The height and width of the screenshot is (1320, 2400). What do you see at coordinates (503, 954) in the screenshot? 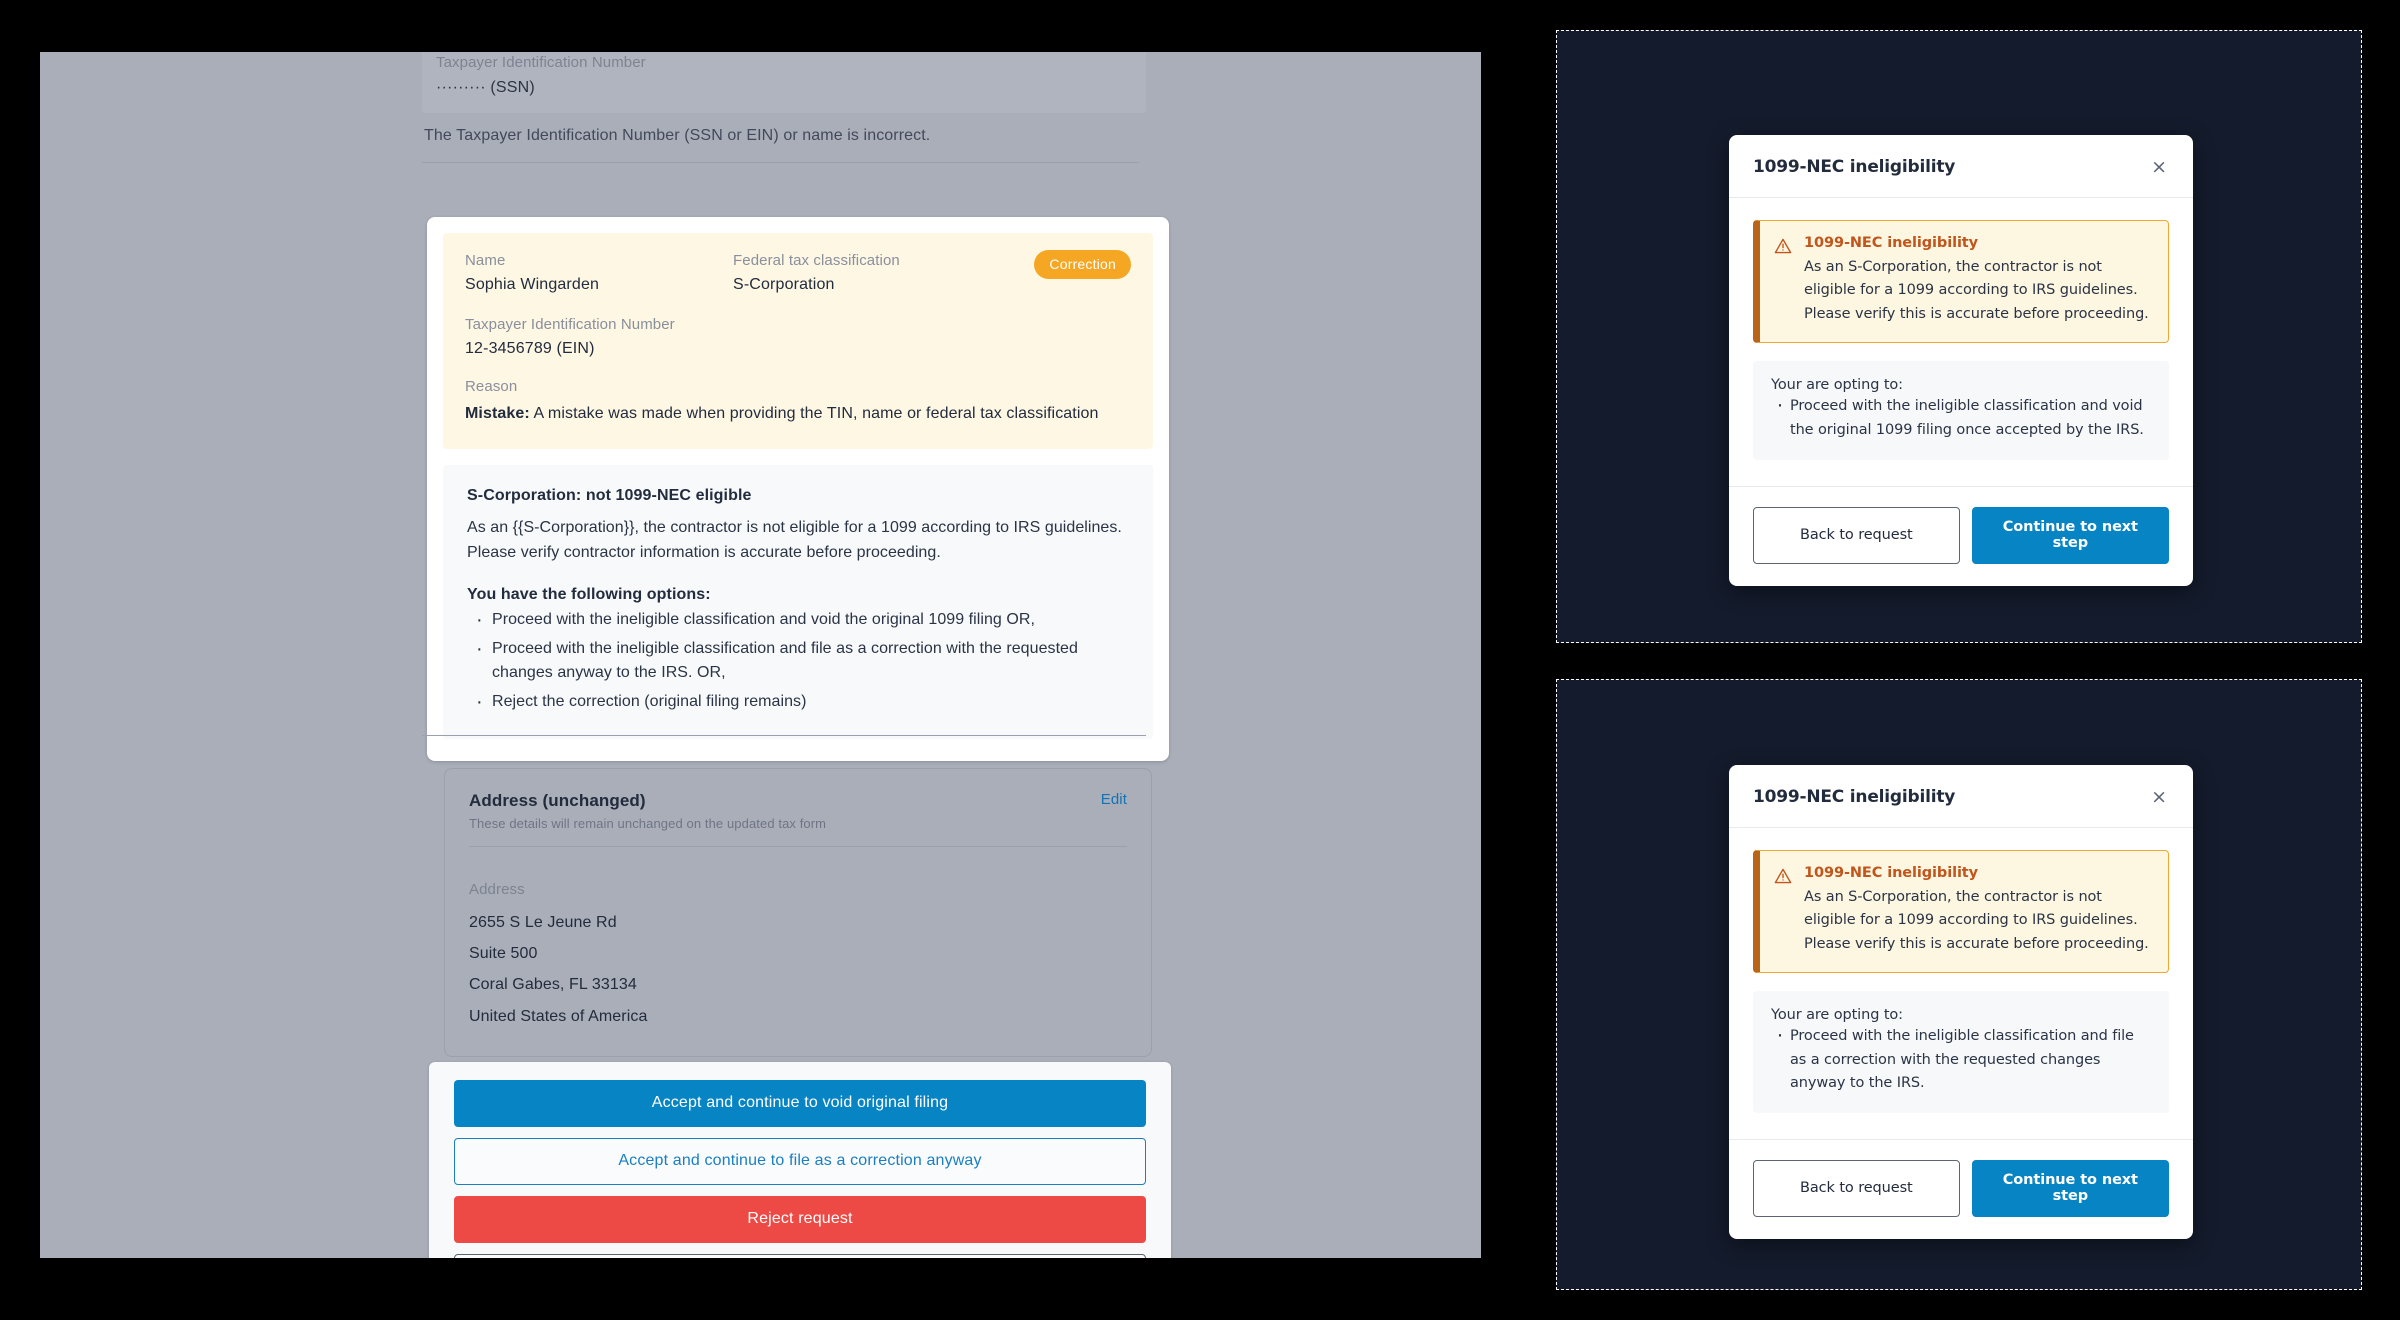
I see `address-line: Suite 500` at bounding box center [503, 954].